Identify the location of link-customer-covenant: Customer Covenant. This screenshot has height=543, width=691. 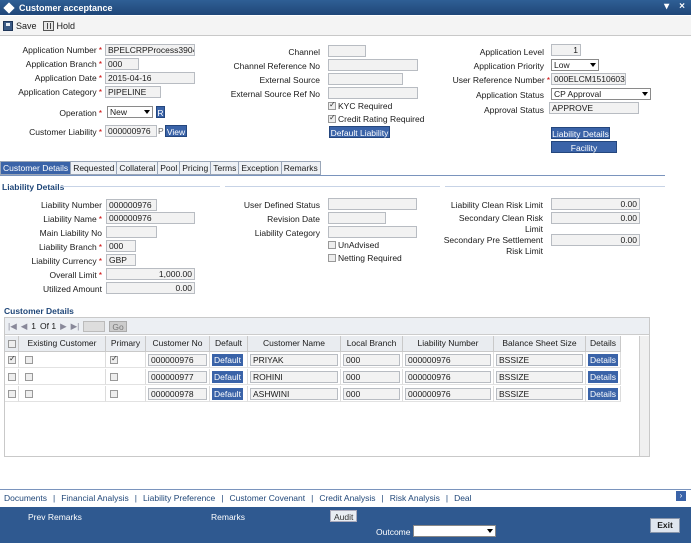
(268, 498).